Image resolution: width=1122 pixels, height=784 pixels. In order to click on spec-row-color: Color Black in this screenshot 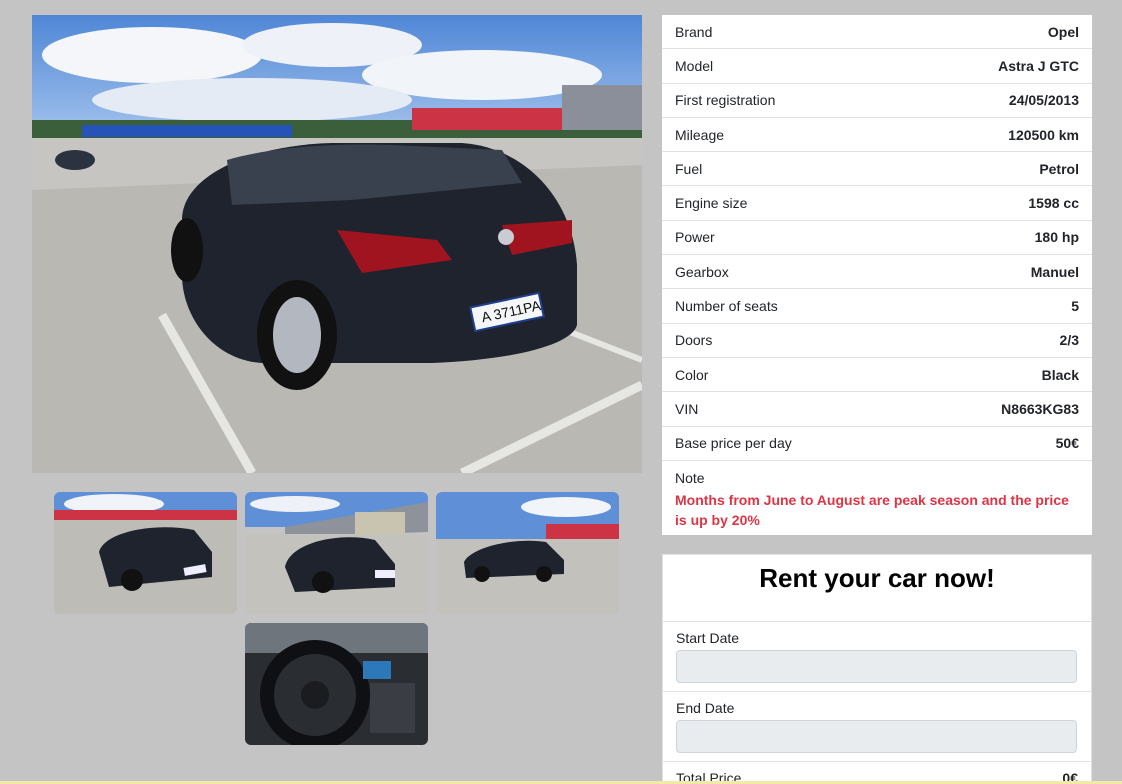, I will do `click(877, 375)`.